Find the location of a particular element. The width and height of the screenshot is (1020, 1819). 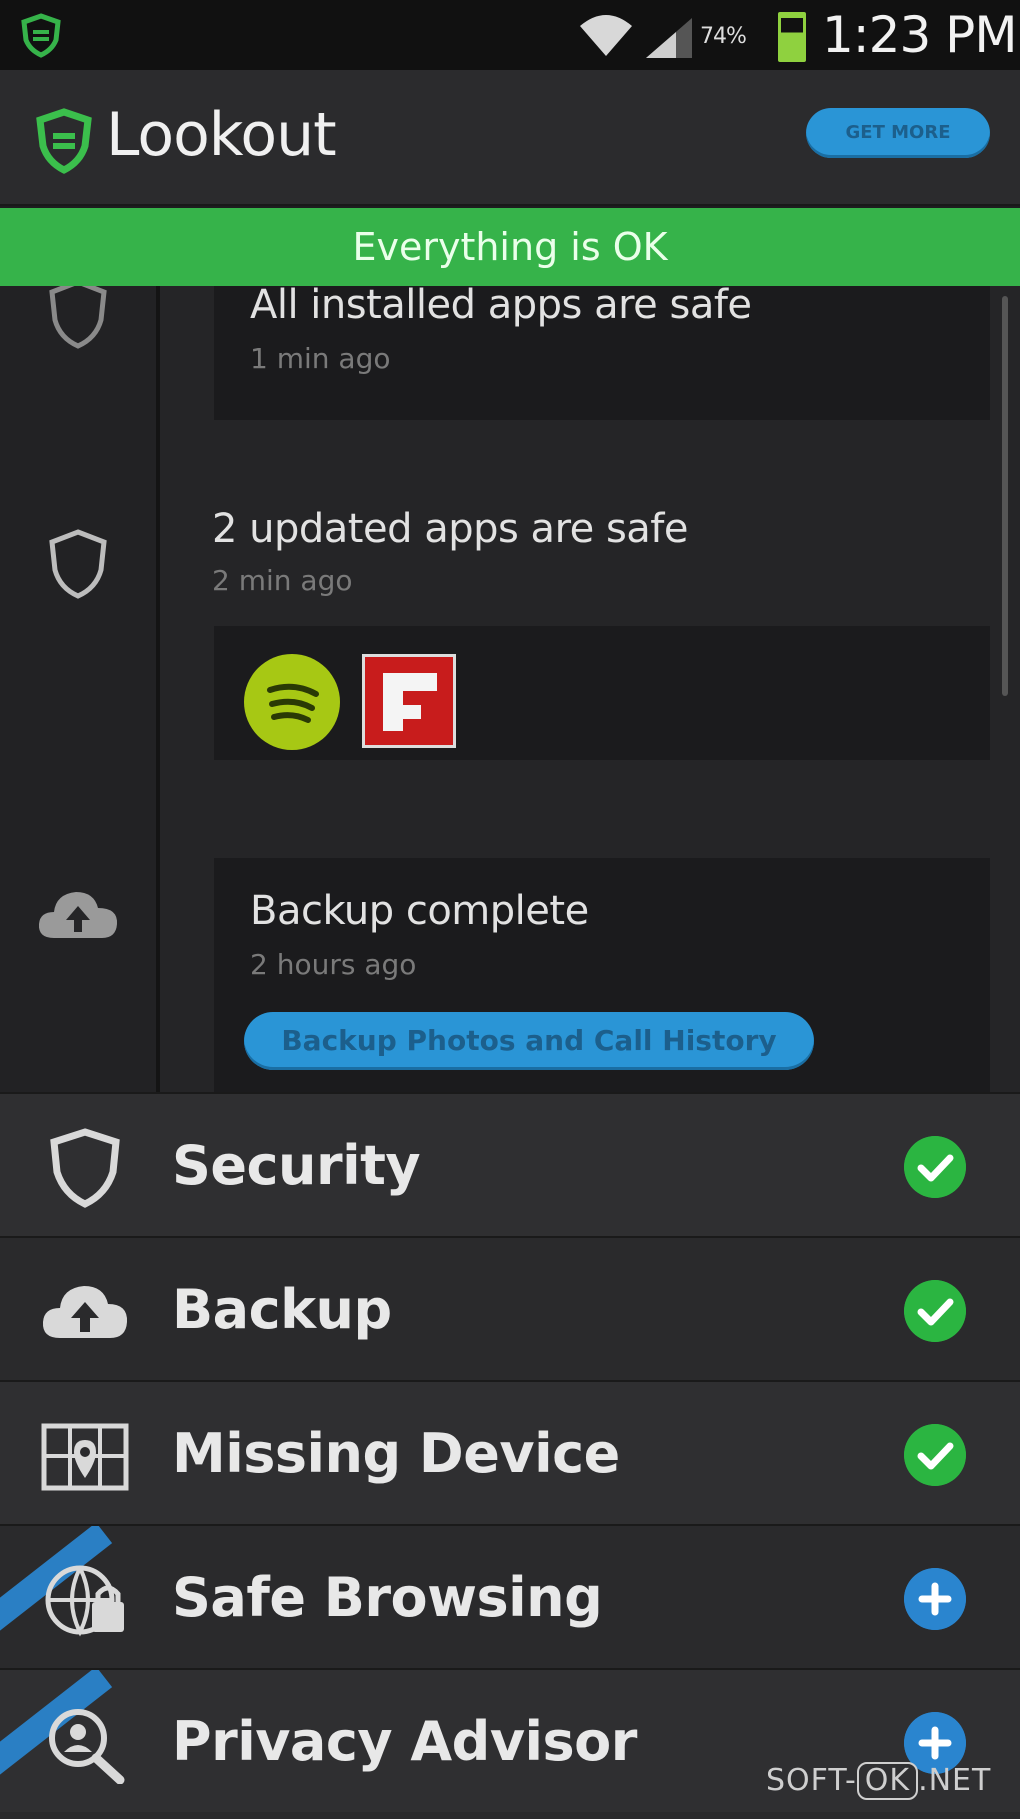

feed-item: 2 updated apps are safe 2 min ago is located at coordinates (602, 556).